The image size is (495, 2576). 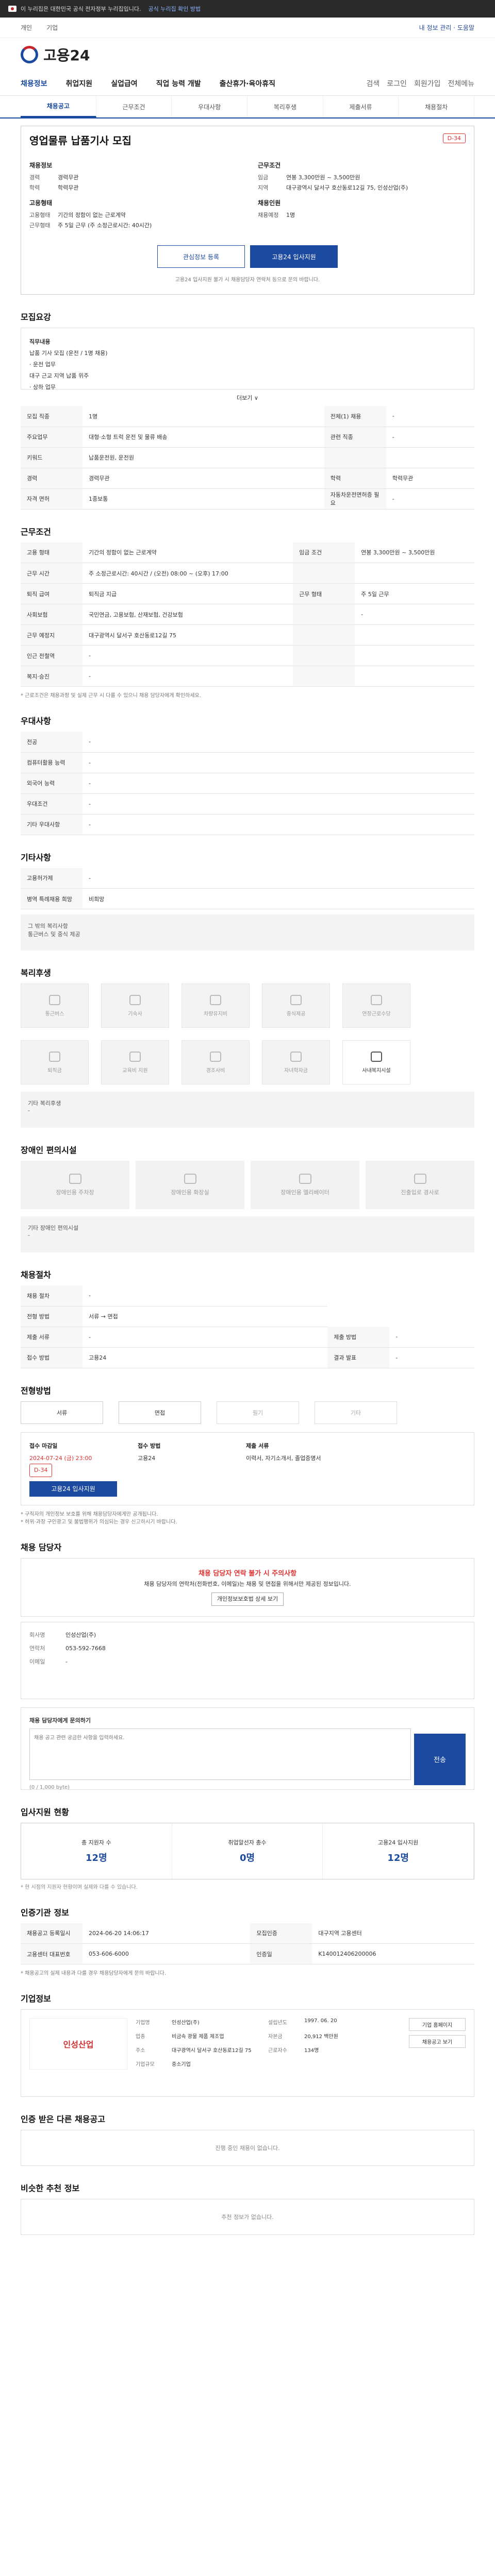 I want to click on barrierfree-chip: 장애인용 화장실, so click(x=190, y=1185).